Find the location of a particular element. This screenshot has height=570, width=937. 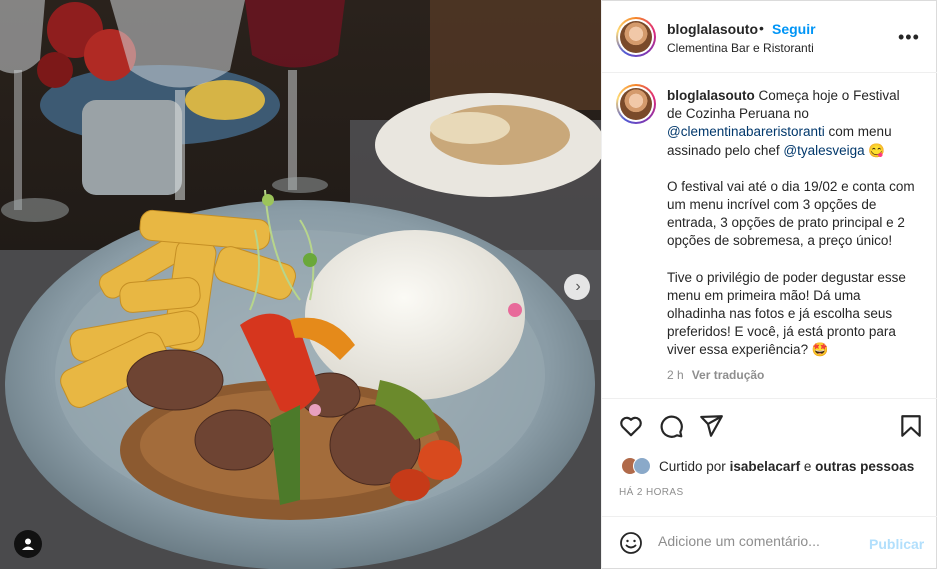

comment-bar: Publicar is located at coordinates (769, 543).